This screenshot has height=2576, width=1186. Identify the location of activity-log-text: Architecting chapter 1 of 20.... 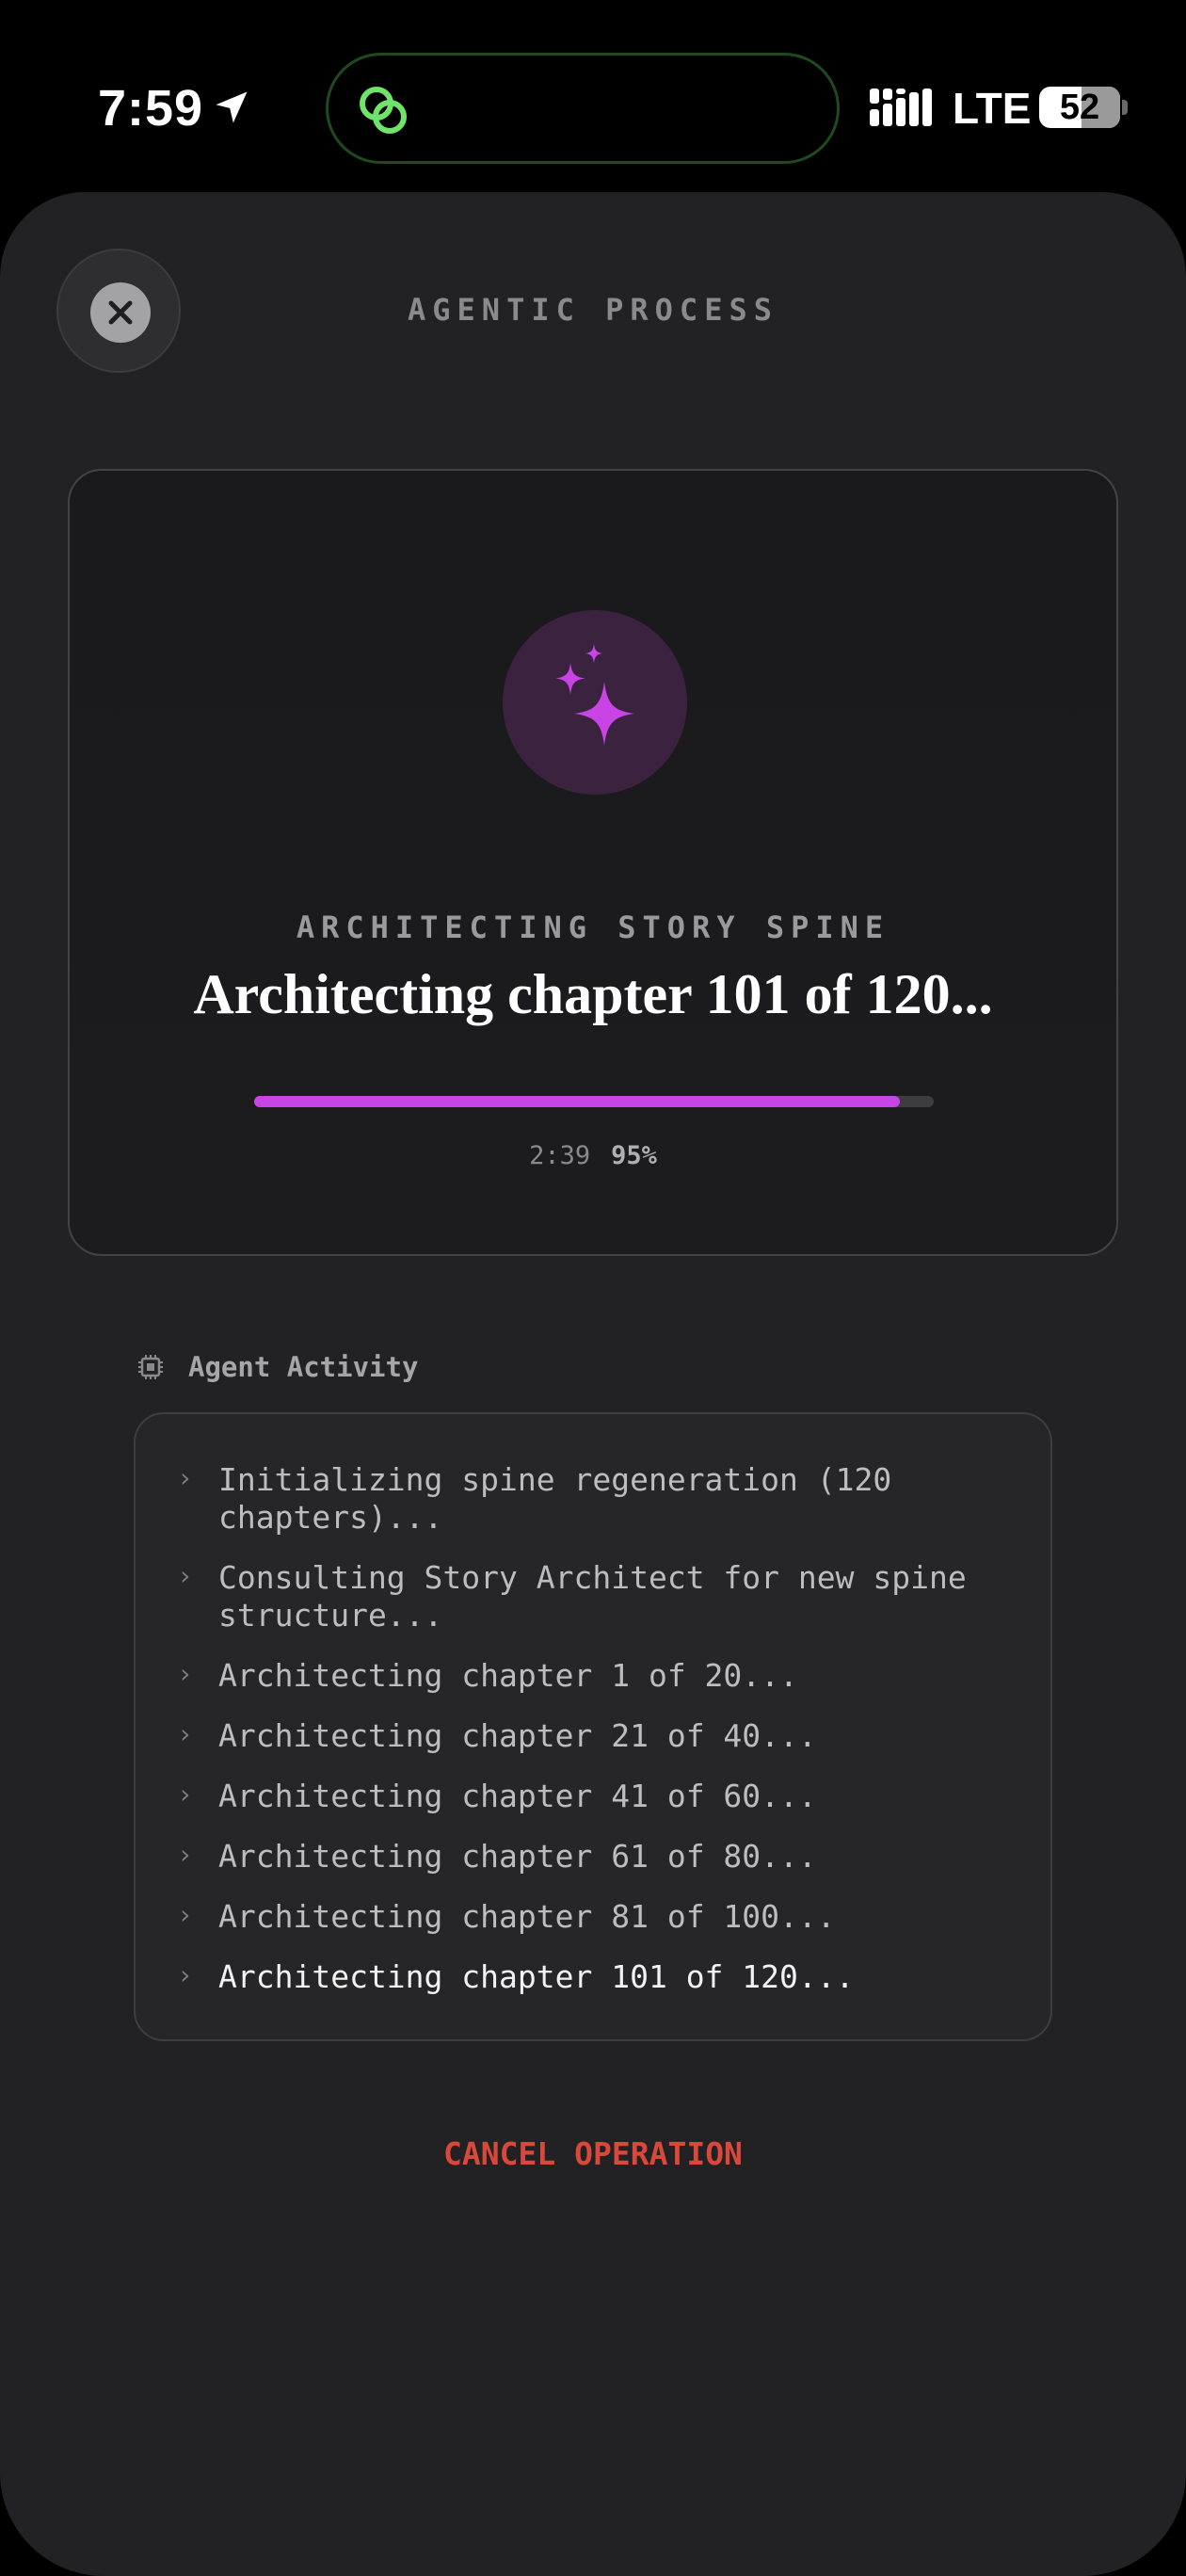
(508, 1675).